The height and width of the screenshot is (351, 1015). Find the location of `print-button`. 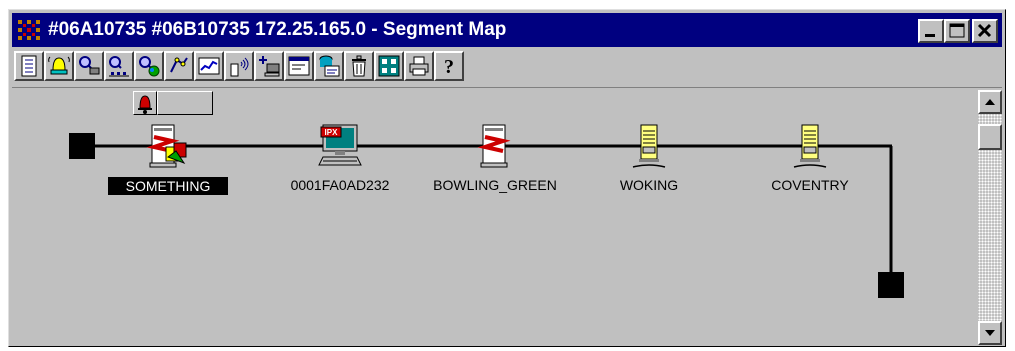

print-button is located at coordinates (419, 66).